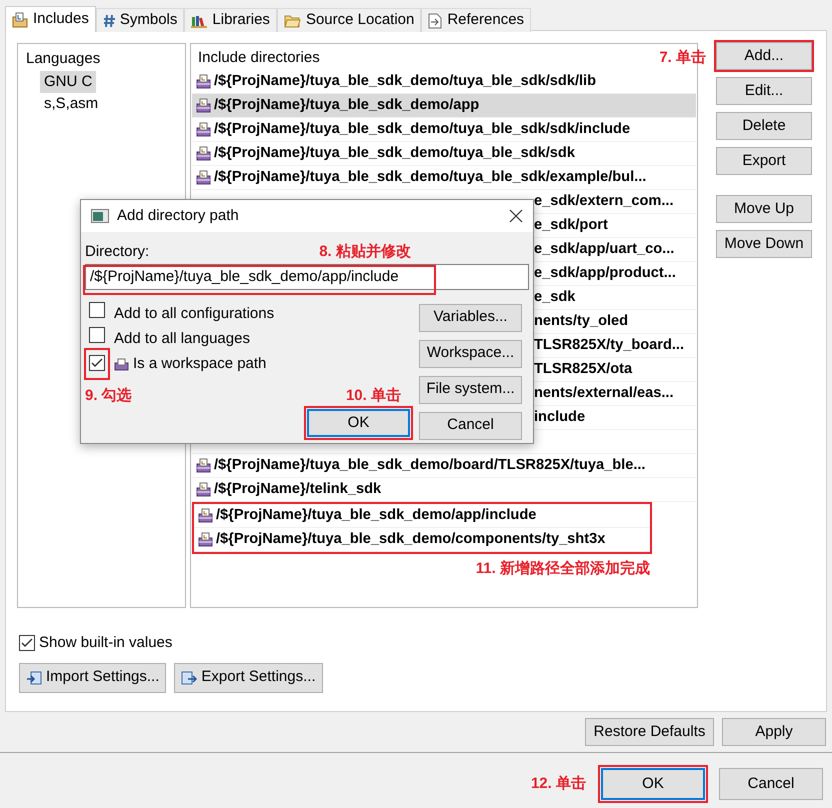 The image size is (832, 808). Describe the element at coordinates (365, 252) in the screenshot. I see `annotation-note: 8. 粘贴并修改` at that location.